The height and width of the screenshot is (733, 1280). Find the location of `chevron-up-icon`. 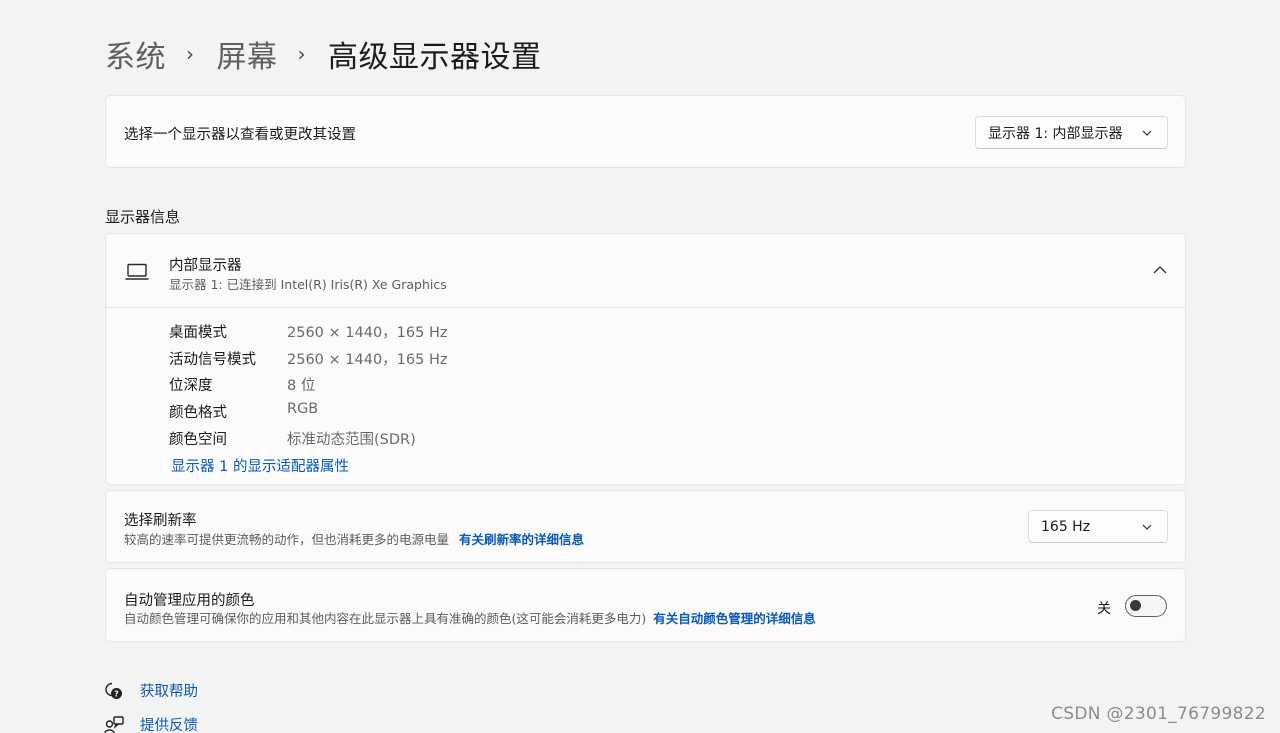

chevron-up-icon is located at coordinates (1160, 270).